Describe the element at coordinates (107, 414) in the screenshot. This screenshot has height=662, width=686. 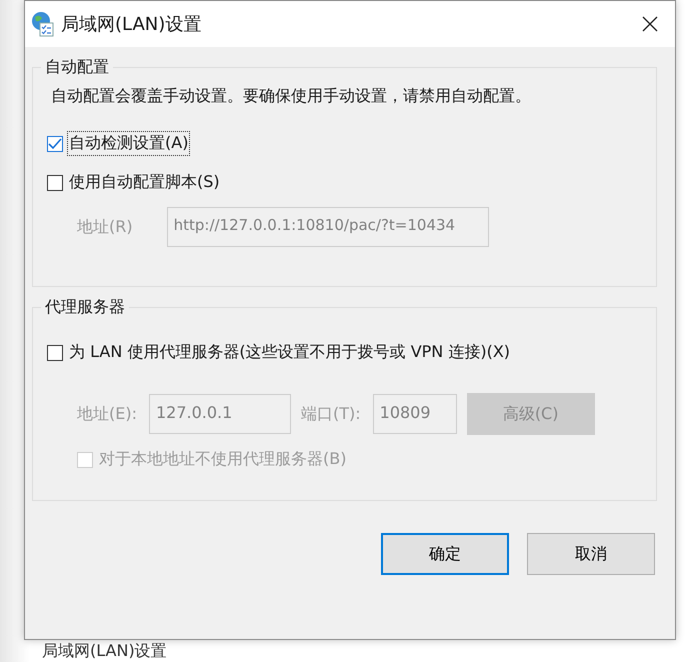
I see `field-label: 地址(E):` at that location.